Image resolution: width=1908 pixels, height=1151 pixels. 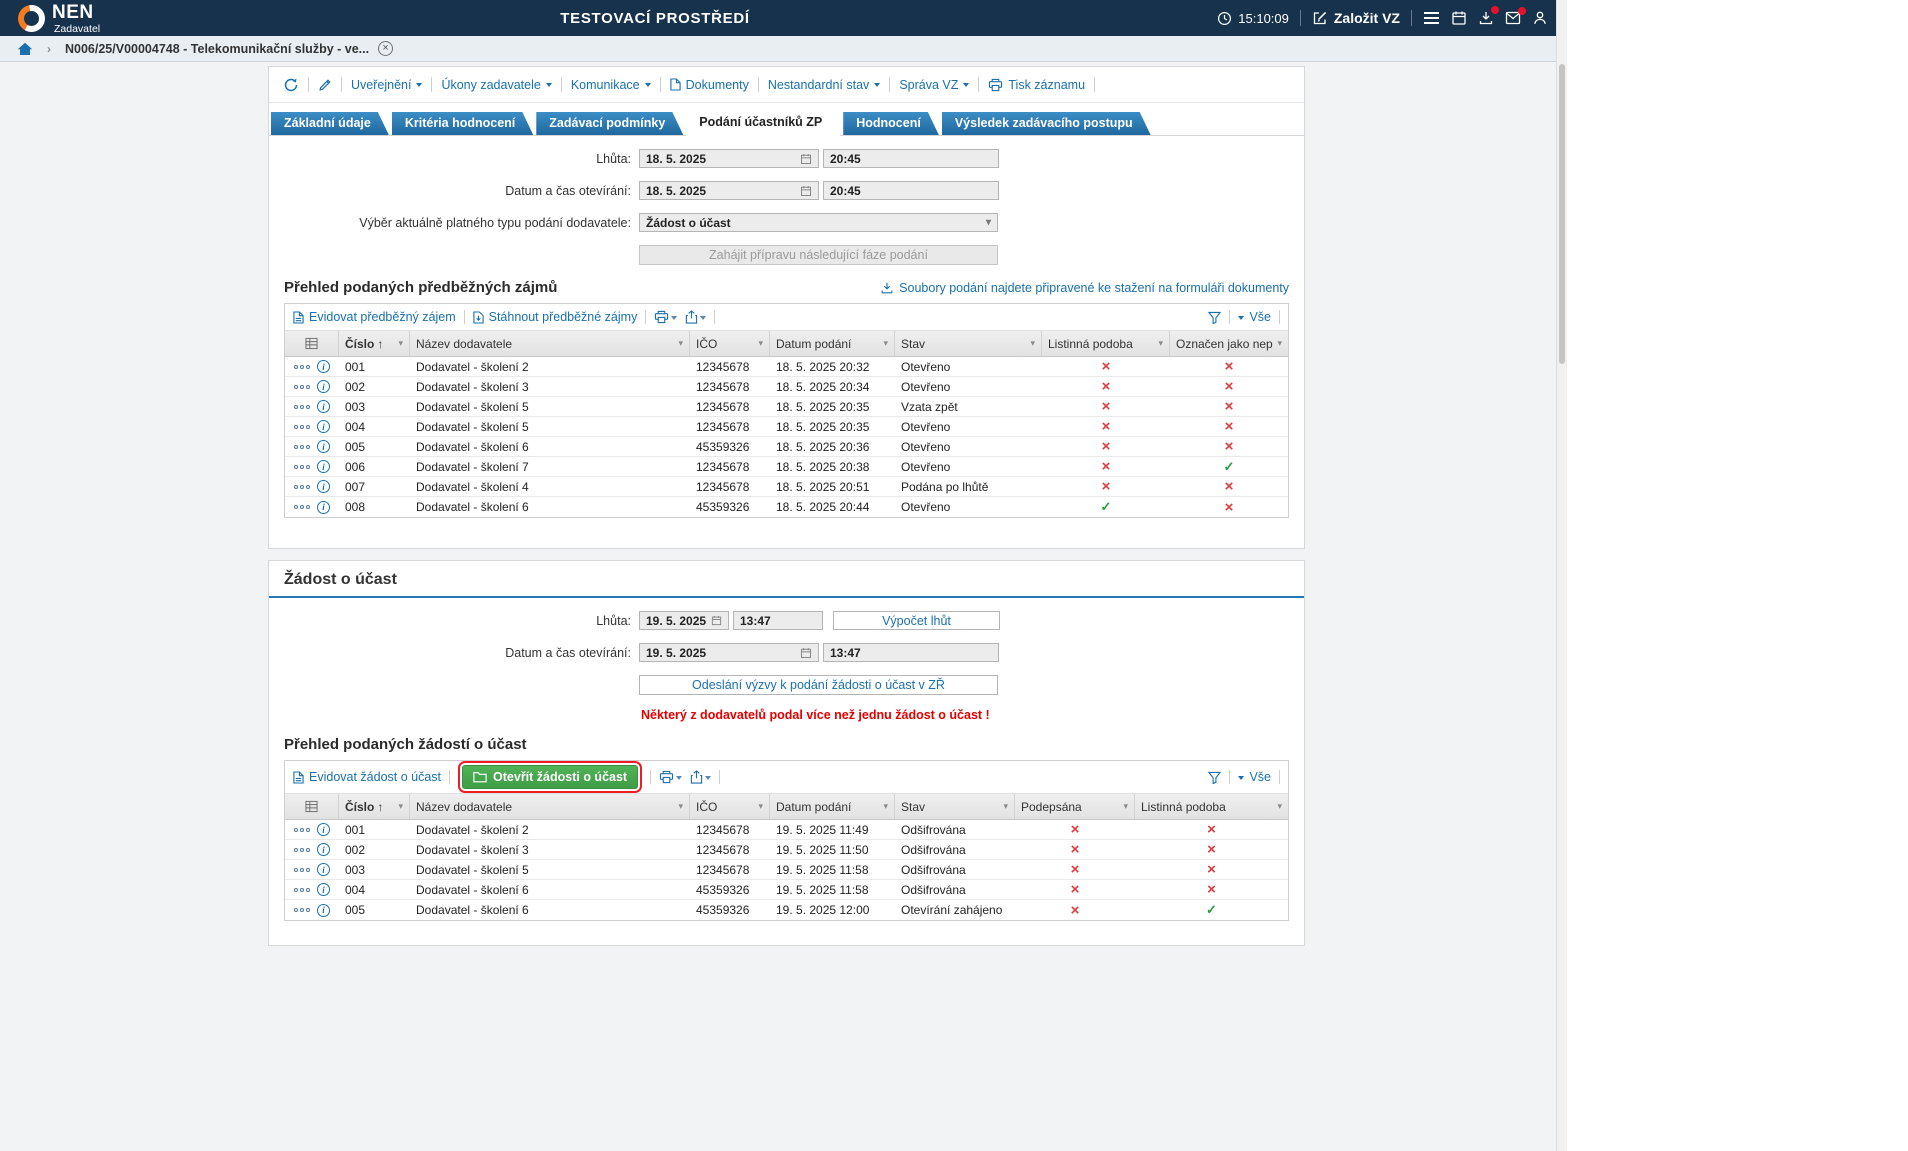 I want to click on stahnout-predbezne-zajmy-button: Stáhnout předběžné zájmy, so click(x=554, y=317).